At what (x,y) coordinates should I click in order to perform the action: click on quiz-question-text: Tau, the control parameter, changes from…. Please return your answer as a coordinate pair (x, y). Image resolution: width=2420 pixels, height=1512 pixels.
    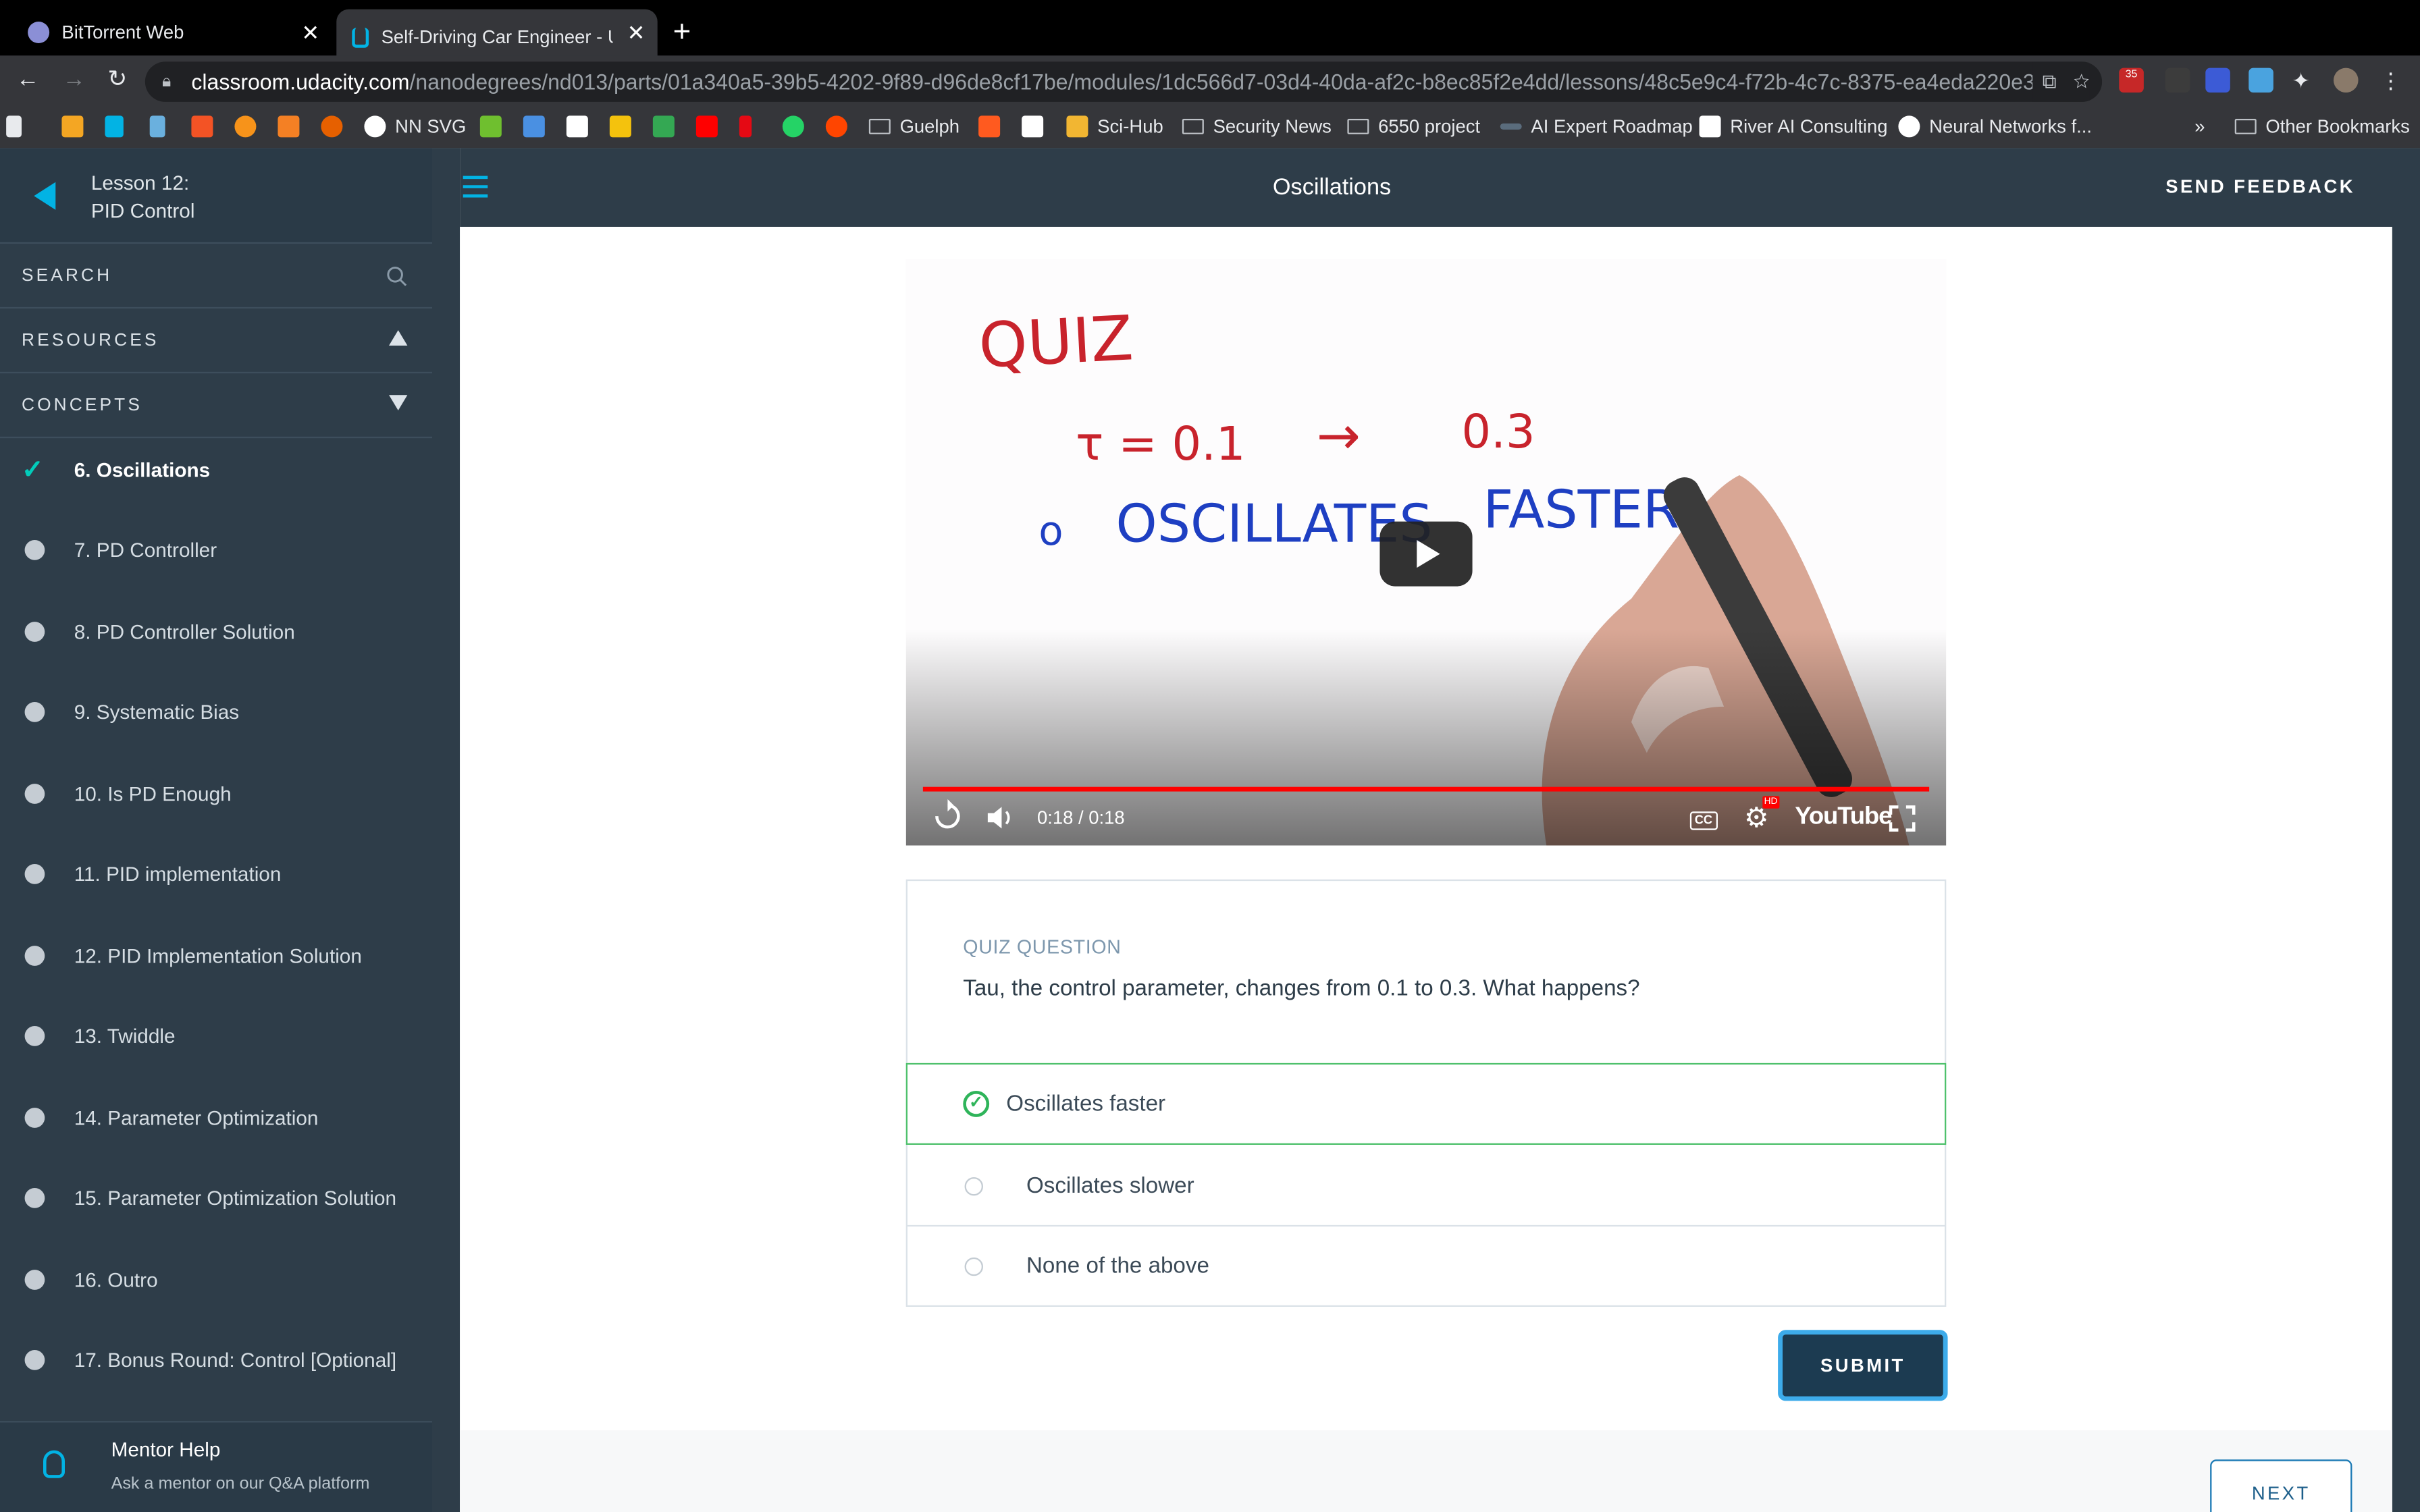
    Looking at the image, I should click on (1301, 989).